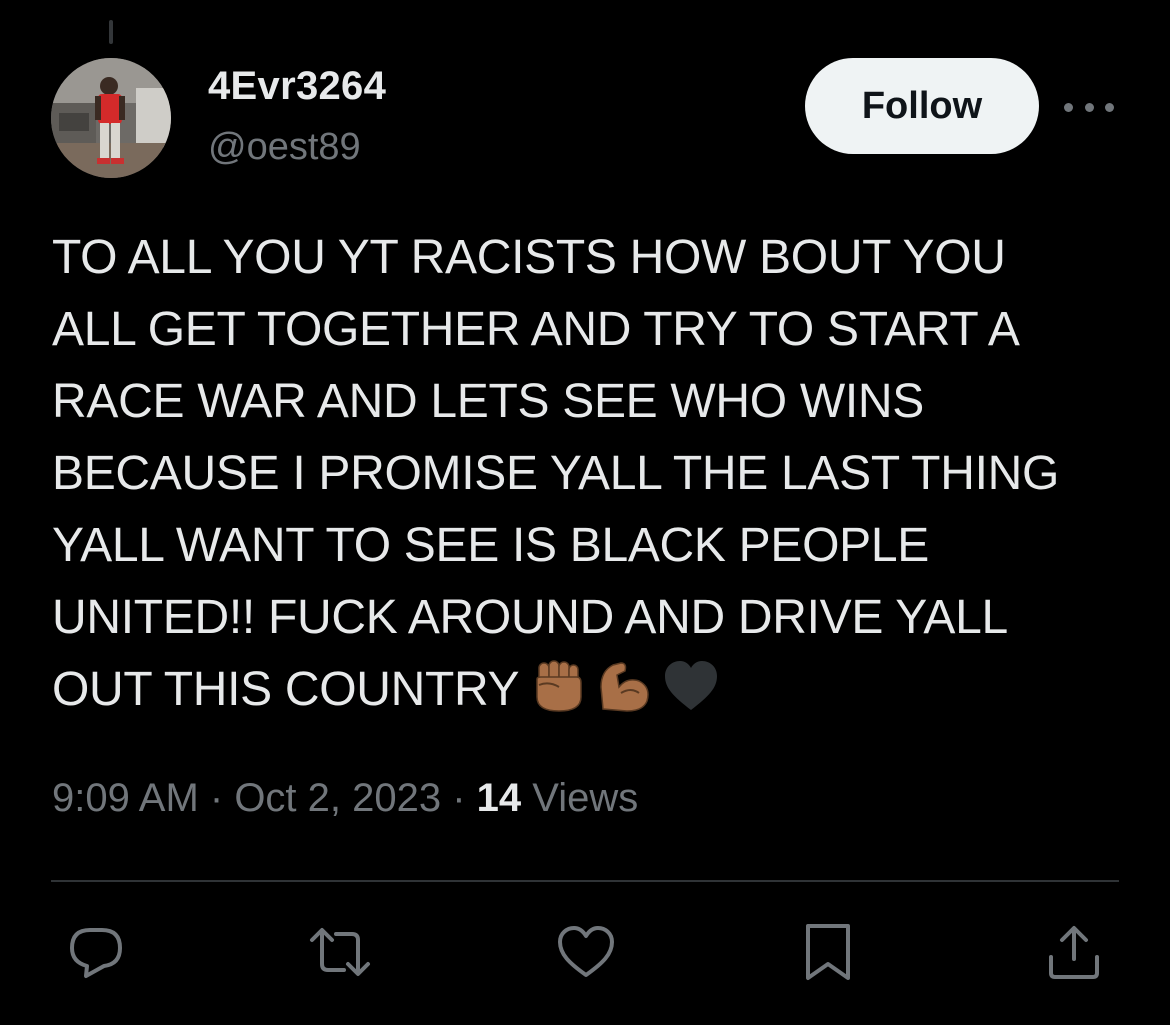 This screenshot has width=1170, height=1025. I want to click on retweet-icon, so click(340, 952).